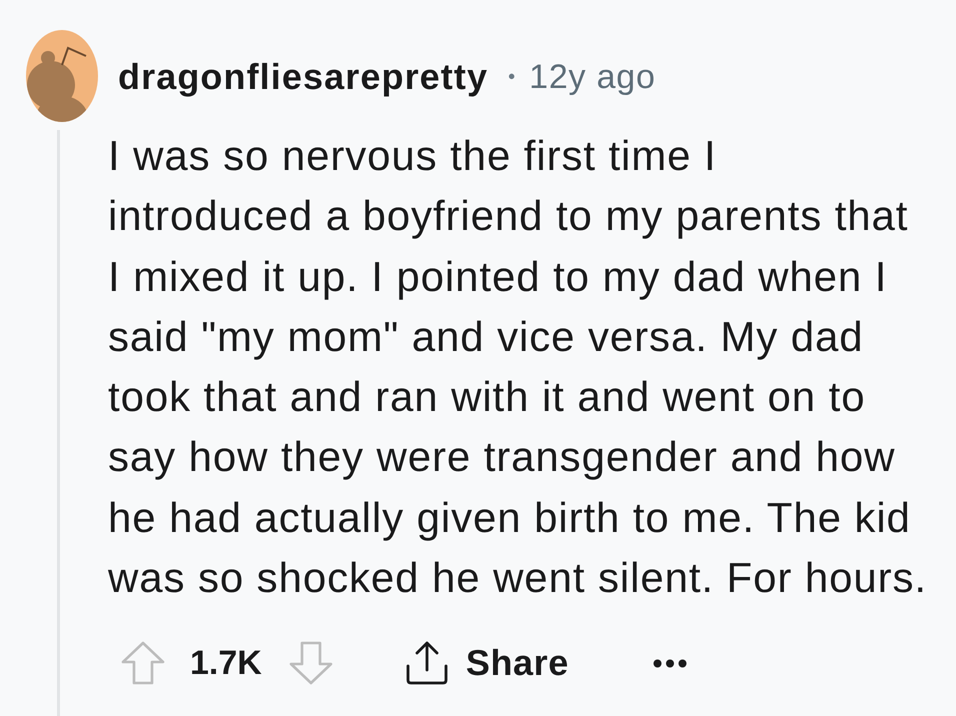 The width and height of the screenshot is (956, 716). What do you see at coordinates (143, 663) in the screenshot?
I see `upvote-icon` at bounding box center [143, 663].